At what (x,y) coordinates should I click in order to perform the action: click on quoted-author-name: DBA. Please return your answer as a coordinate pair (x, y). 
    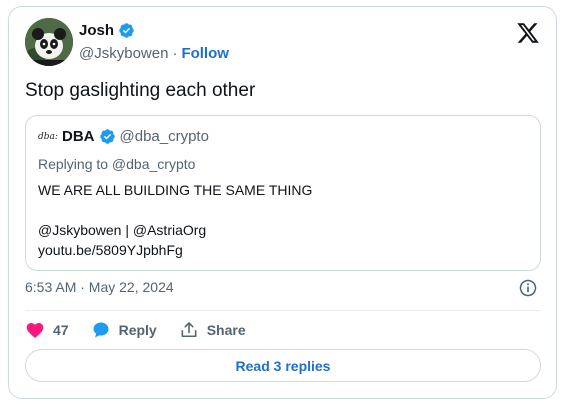
    Looking at the image, I should click on (78, 136).